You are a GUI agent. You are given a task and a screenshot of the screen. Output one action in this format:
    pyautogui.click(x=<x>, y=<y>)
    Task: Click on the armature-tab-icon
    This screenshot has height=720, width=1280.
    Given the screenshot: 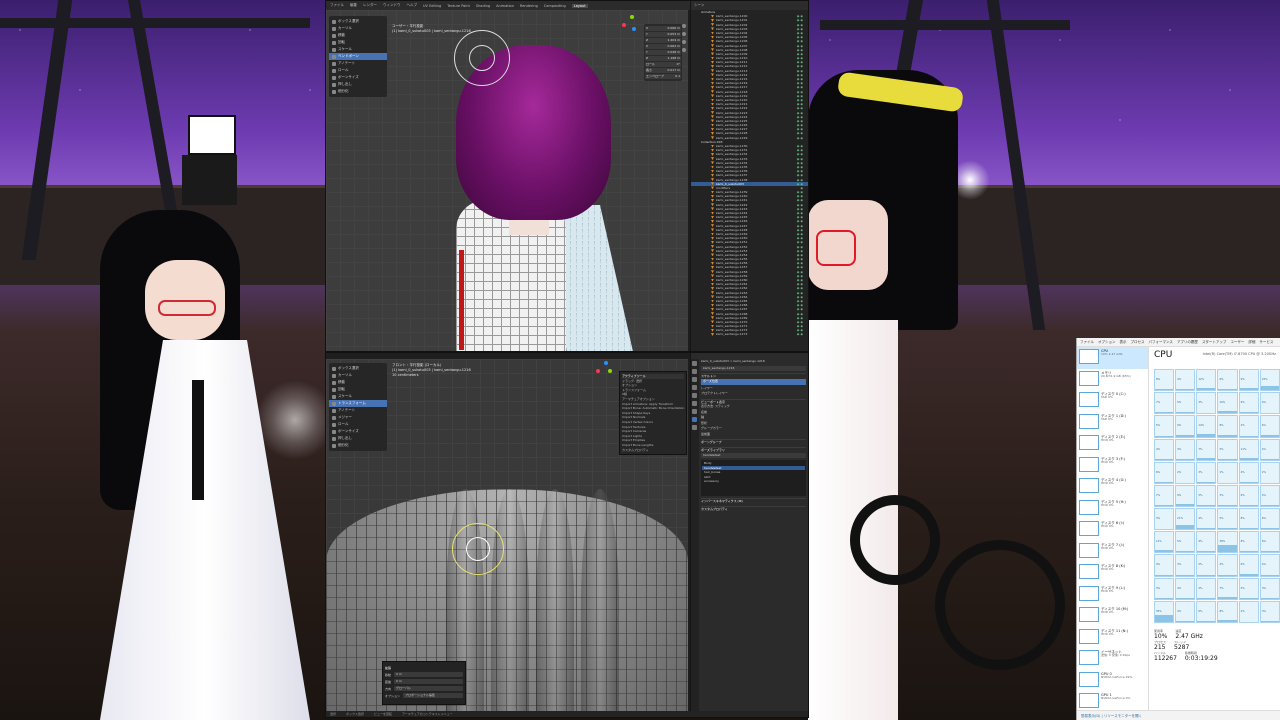 What is the action you would take?
    pyautogui.click(x=694, y=419)
    